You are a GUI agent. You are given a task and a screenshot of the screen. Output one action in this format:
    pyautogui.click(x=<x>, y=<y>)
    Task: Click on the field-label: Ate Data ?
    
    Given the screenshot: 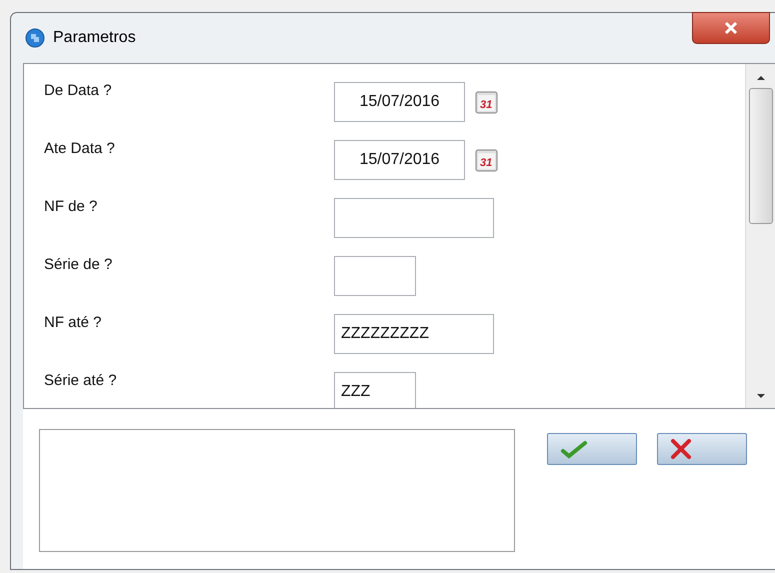 What is the action you would take?
    pyautogui.click(x=80, y=149)
    